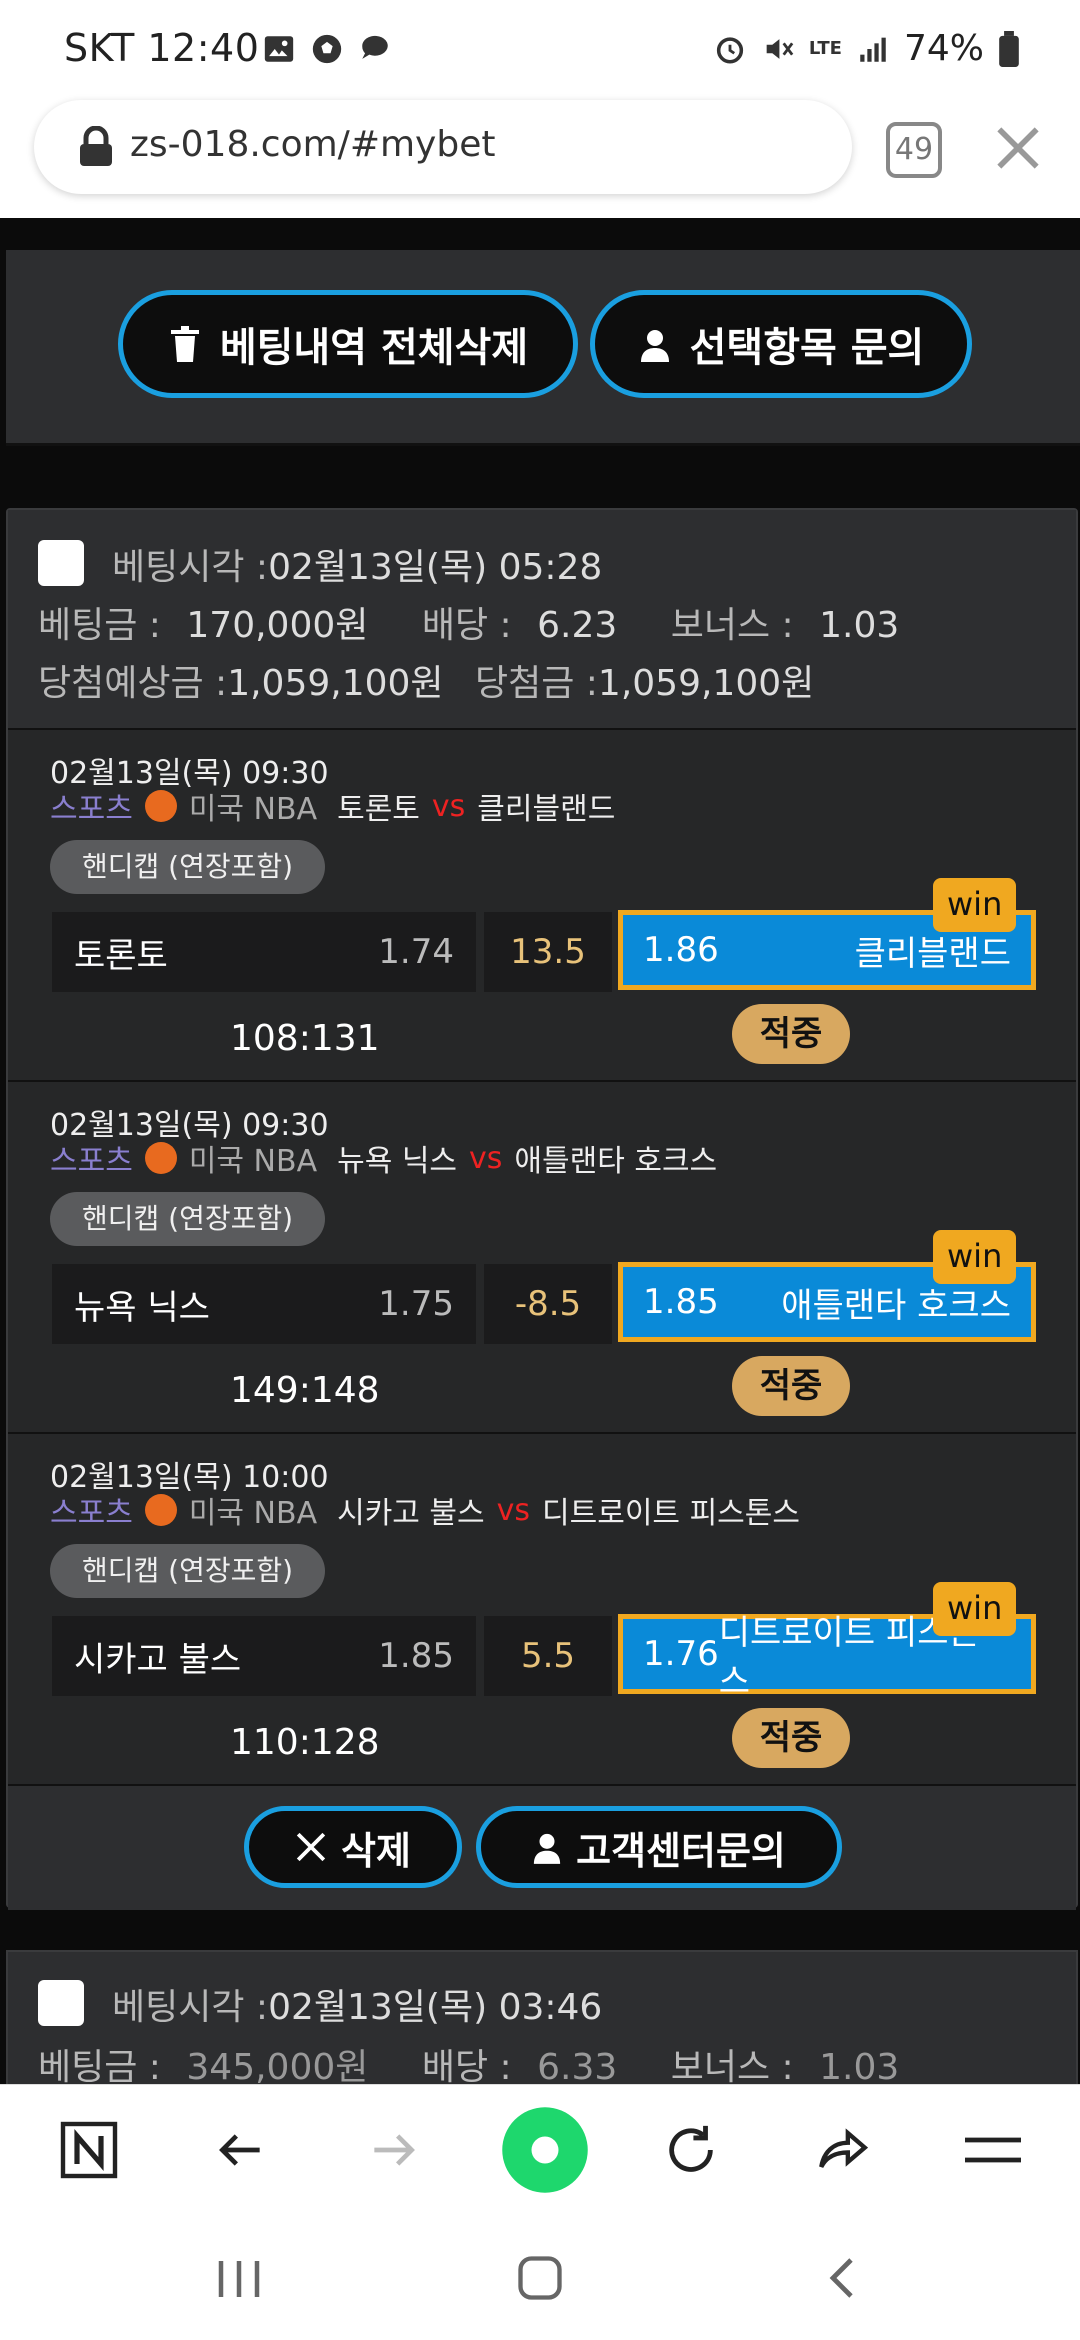 The image size is (1080, 2340). Describe the element at coordinates (706, 683) in the screenshot. I see `won-value: 1,059,100원` at that location.